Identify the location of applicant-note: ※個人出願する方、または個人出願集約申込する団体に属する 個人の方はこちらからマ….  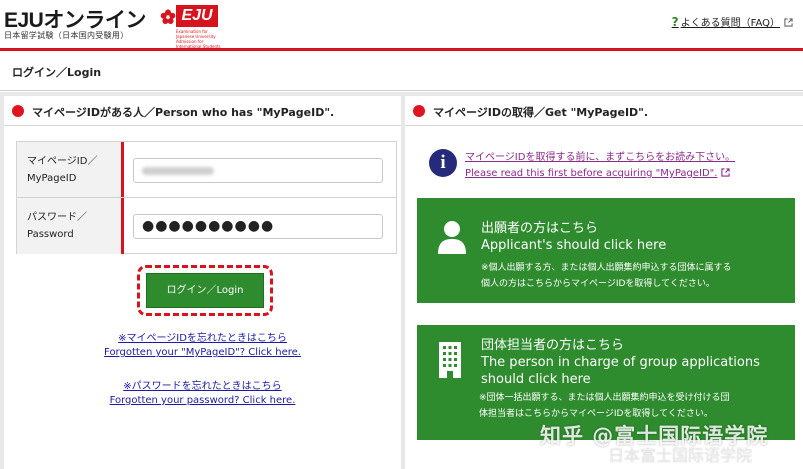
(606, 276).